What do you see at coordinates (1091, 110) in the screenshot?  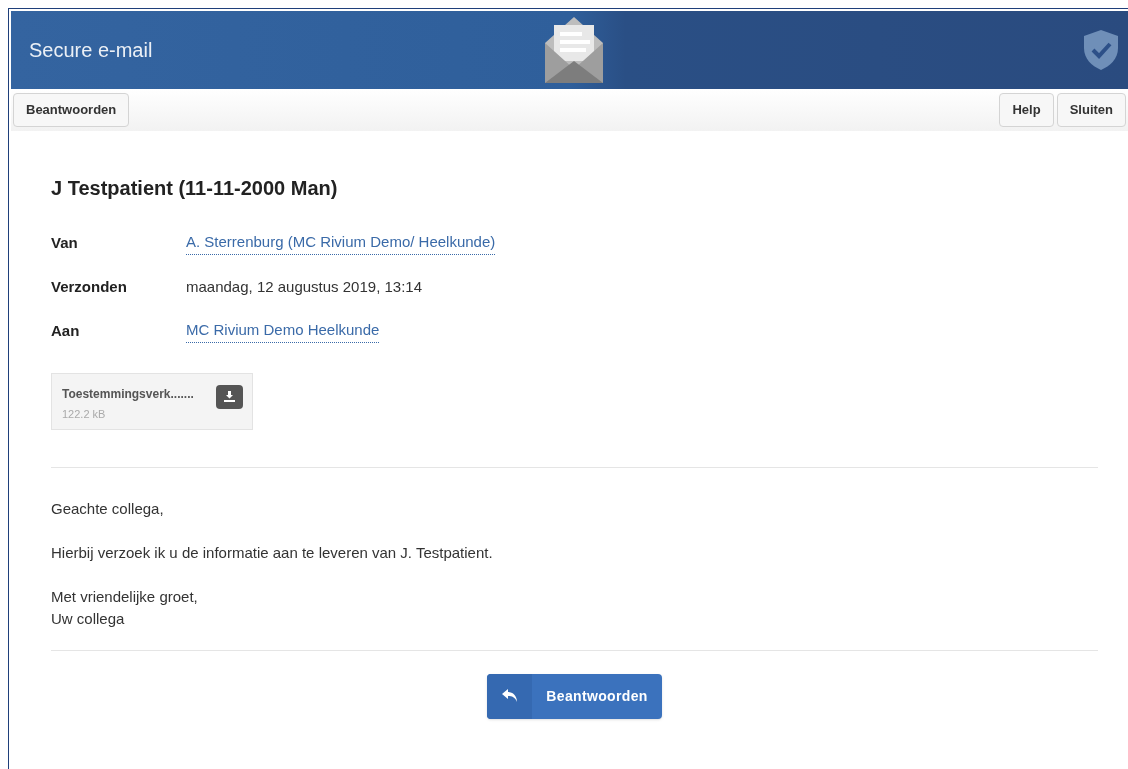 I see `toolbar-button: Sluiten` at bounding box center [1091, 110].